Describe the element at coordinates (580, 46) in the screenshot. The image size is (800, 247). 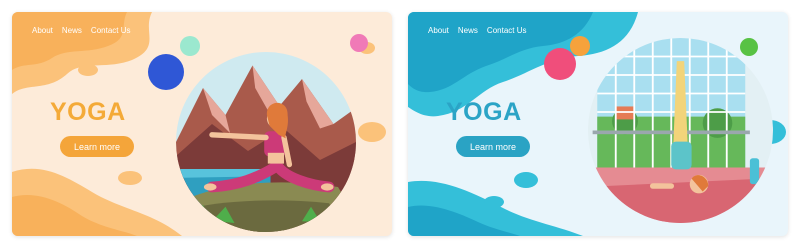
I see `decorative-dot-orange` at that location.